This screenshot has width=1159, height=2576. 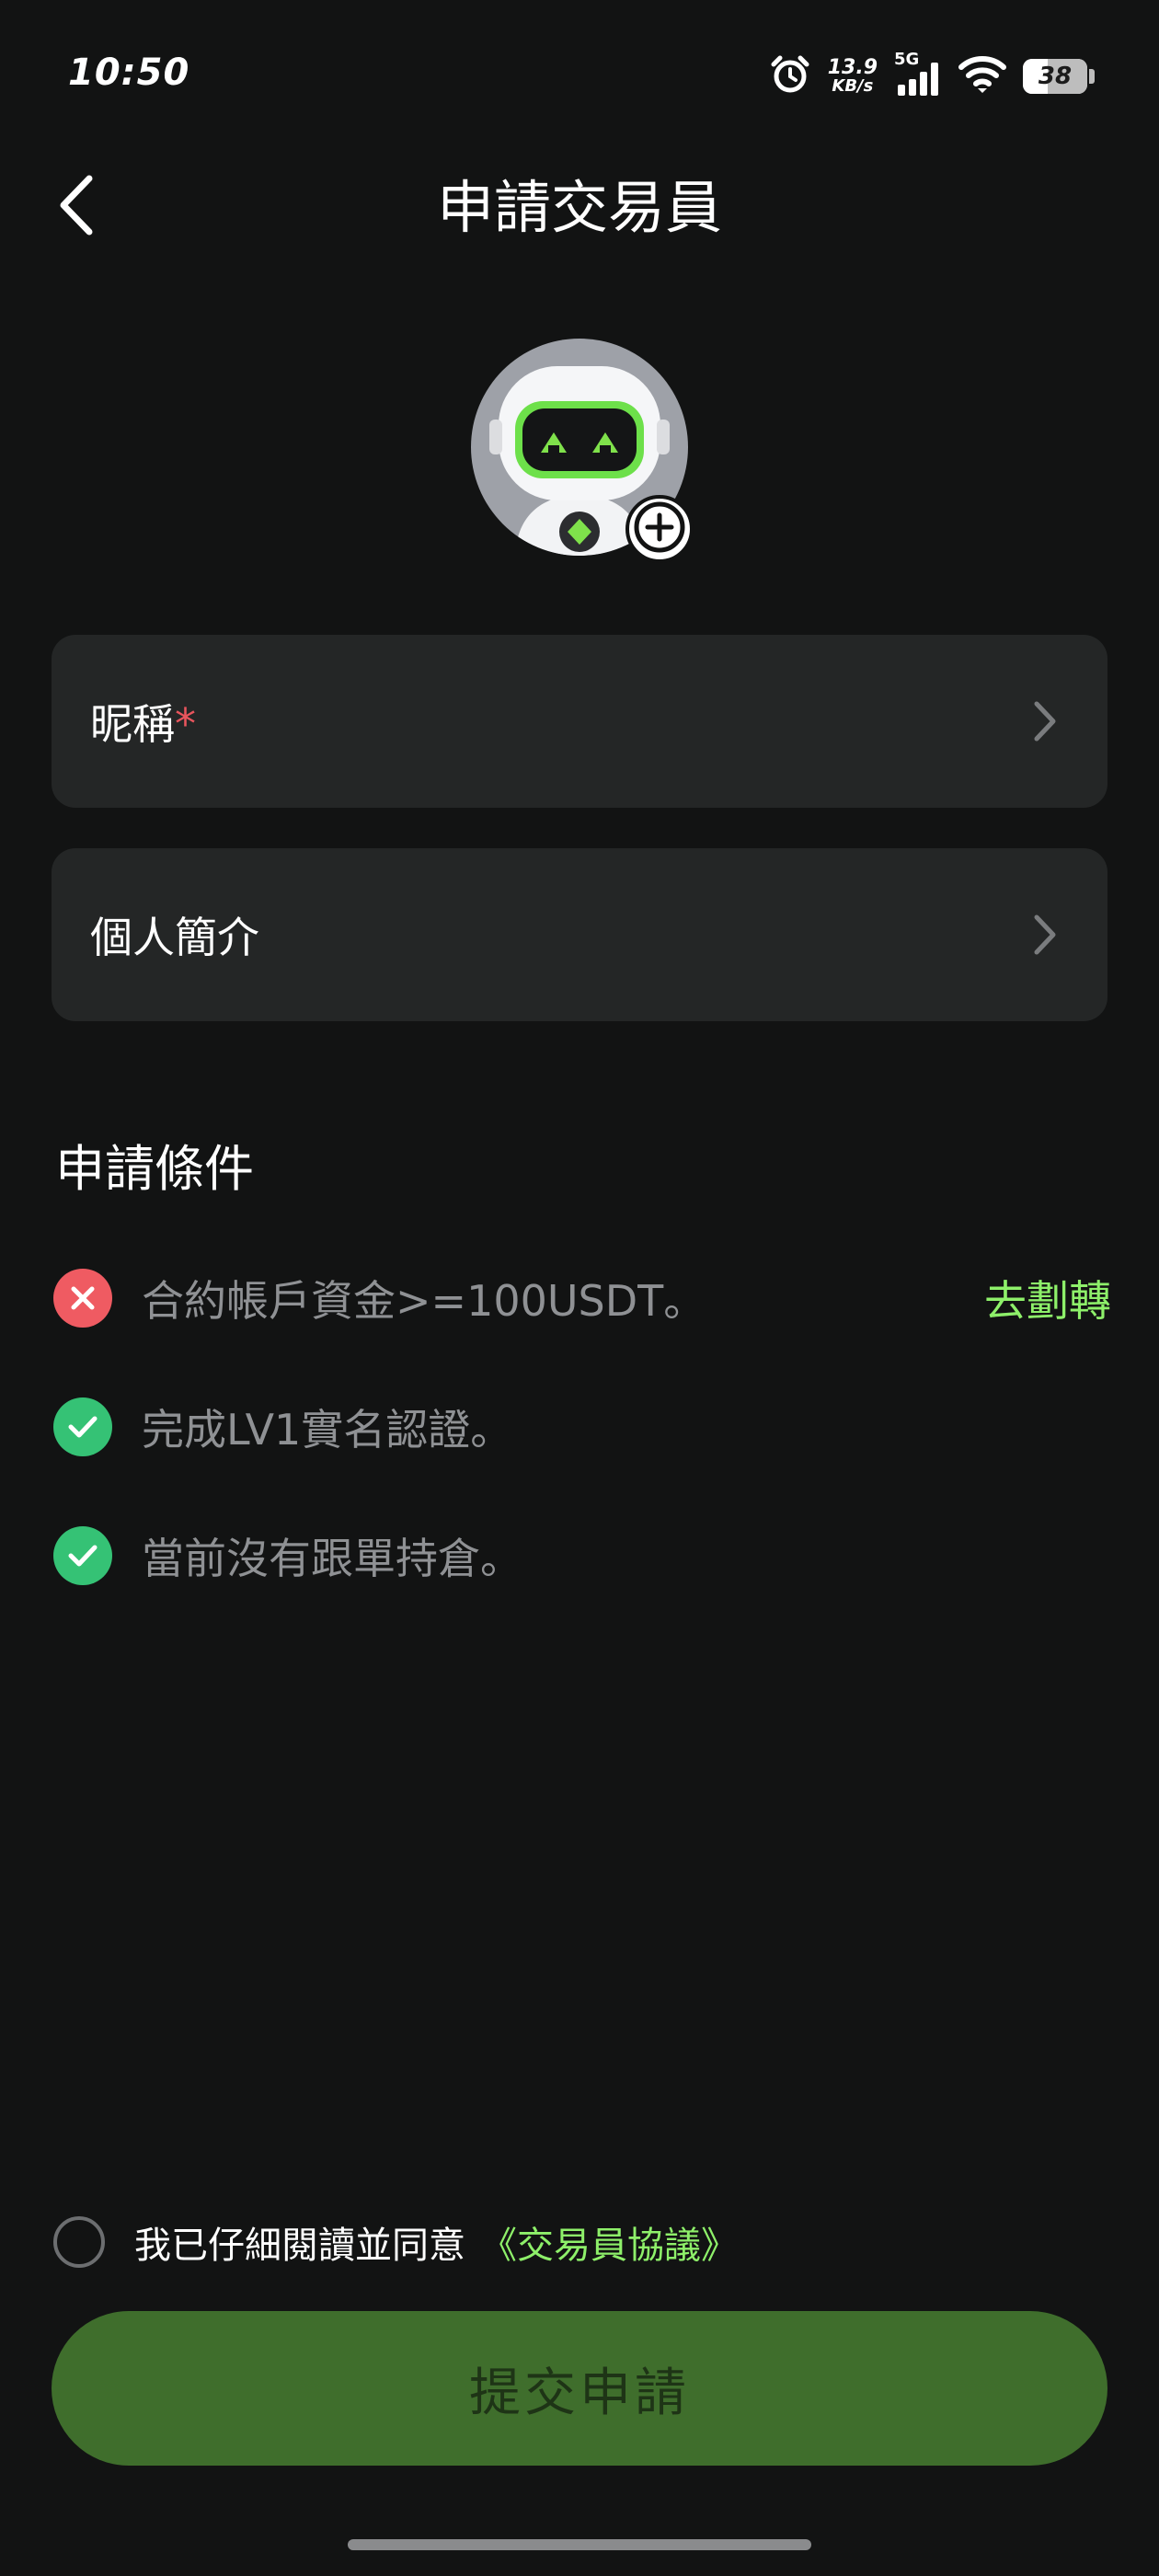 I want to click on condition-text: 完成LV1實名認證。, so click(x=327, y=1430).